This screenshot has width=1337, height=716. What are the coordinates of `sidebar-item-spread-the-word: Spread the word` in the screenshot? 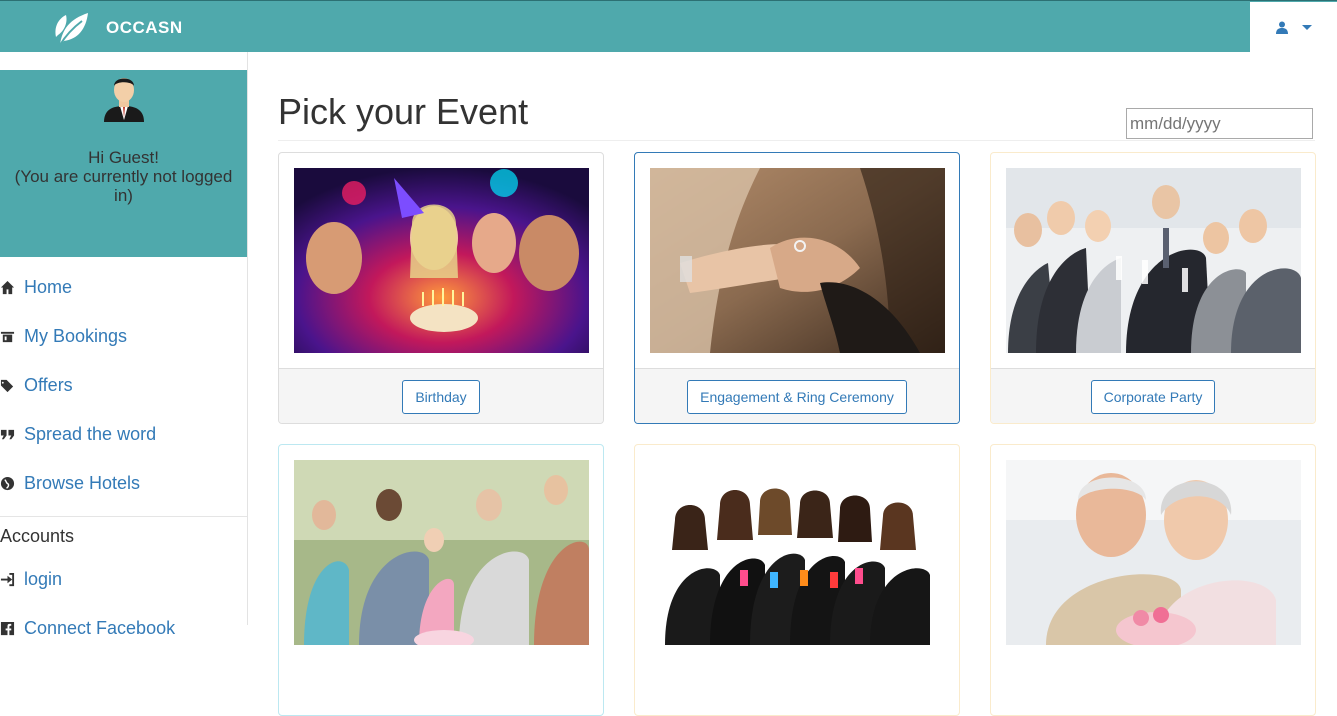 It's located at (123, 434).